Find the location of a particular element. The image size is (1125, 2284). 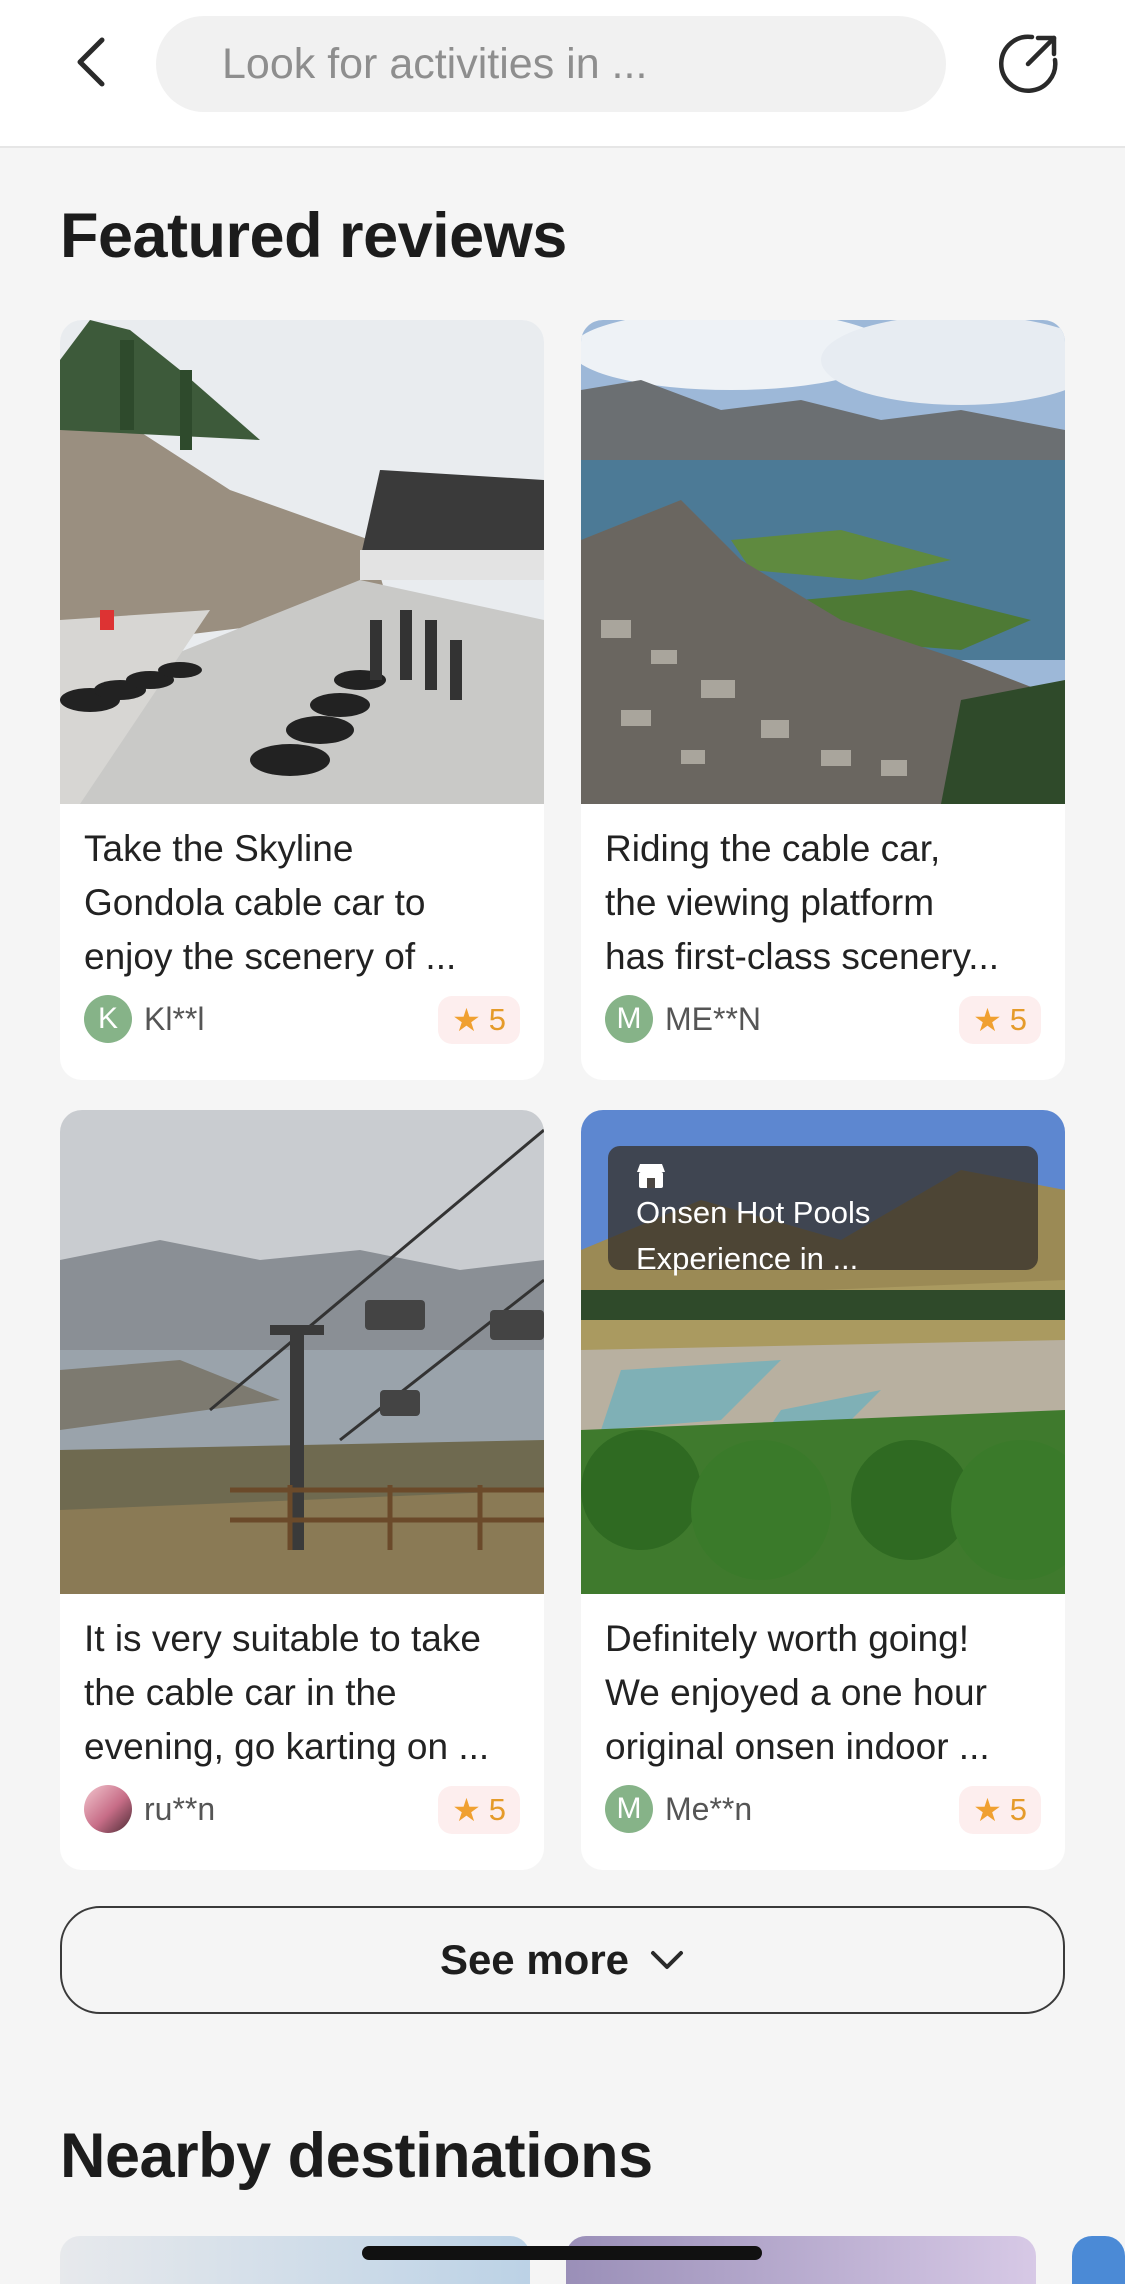

featured-reviews-title: Featured reviews is located at coordinates (313, 236).